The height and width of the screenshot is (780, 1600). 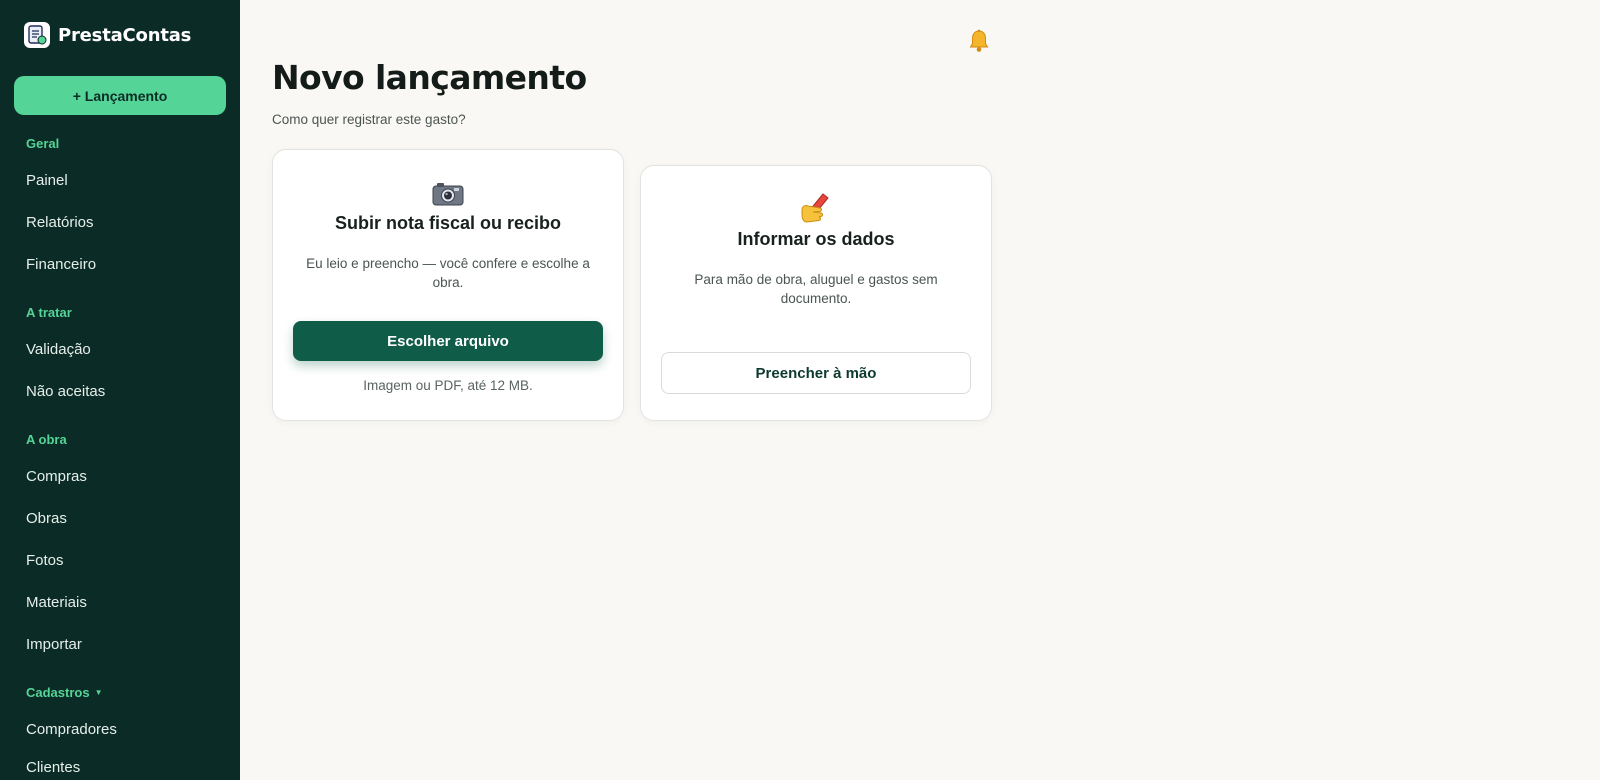 What do you see at coordinates (58, 692) in the screenshot?
I see `nav-section-cadastros-label: Cadastros` at bounding box center [58, 692].